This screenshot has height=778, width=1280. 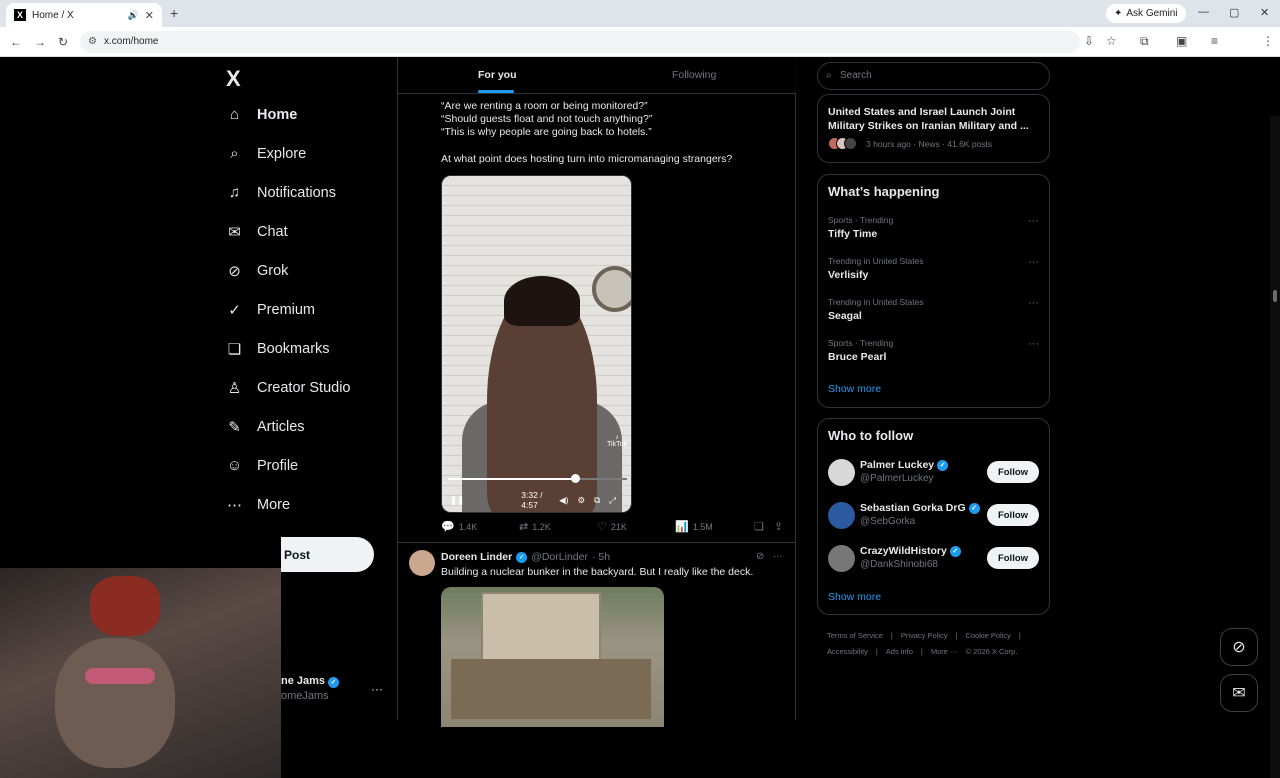 What do you see at coordinates (580, 42) in the screenshot?
I see `url-field: ⚙ x.com/home` at bounding box center [580, 42].